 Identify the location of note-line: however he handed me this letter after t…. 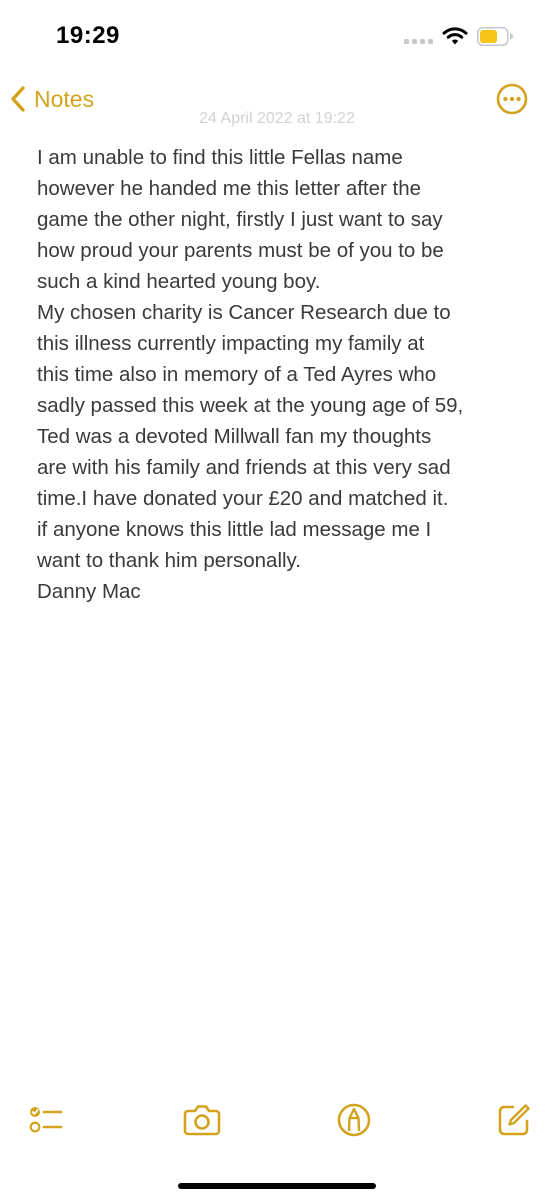
(229, 188).